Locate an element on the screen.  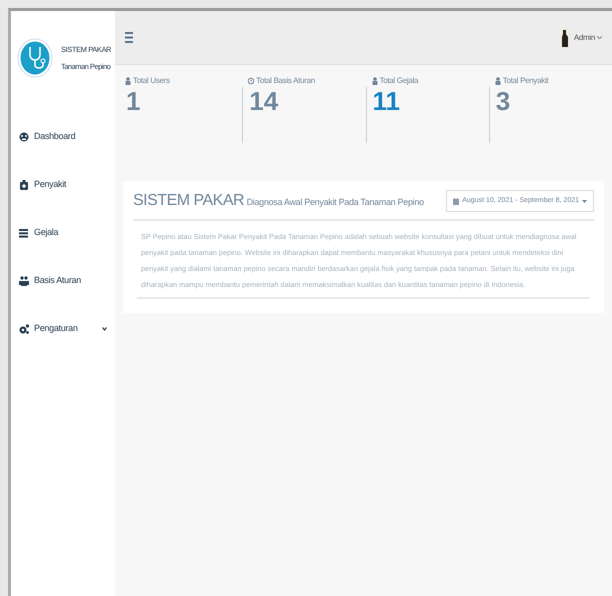
sidebar-item: Penyakit is located at coordinates (63, 185).